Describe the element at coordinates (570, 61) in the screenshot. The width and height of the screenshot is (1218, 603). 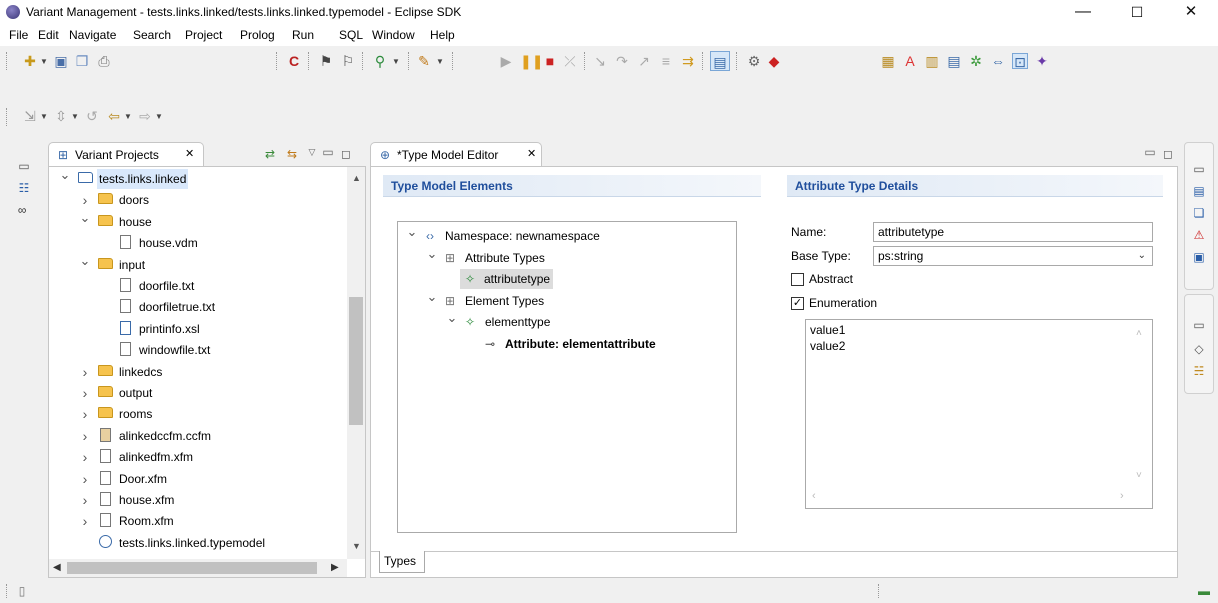
I see `disconnect-icon: ⤫` at that location.